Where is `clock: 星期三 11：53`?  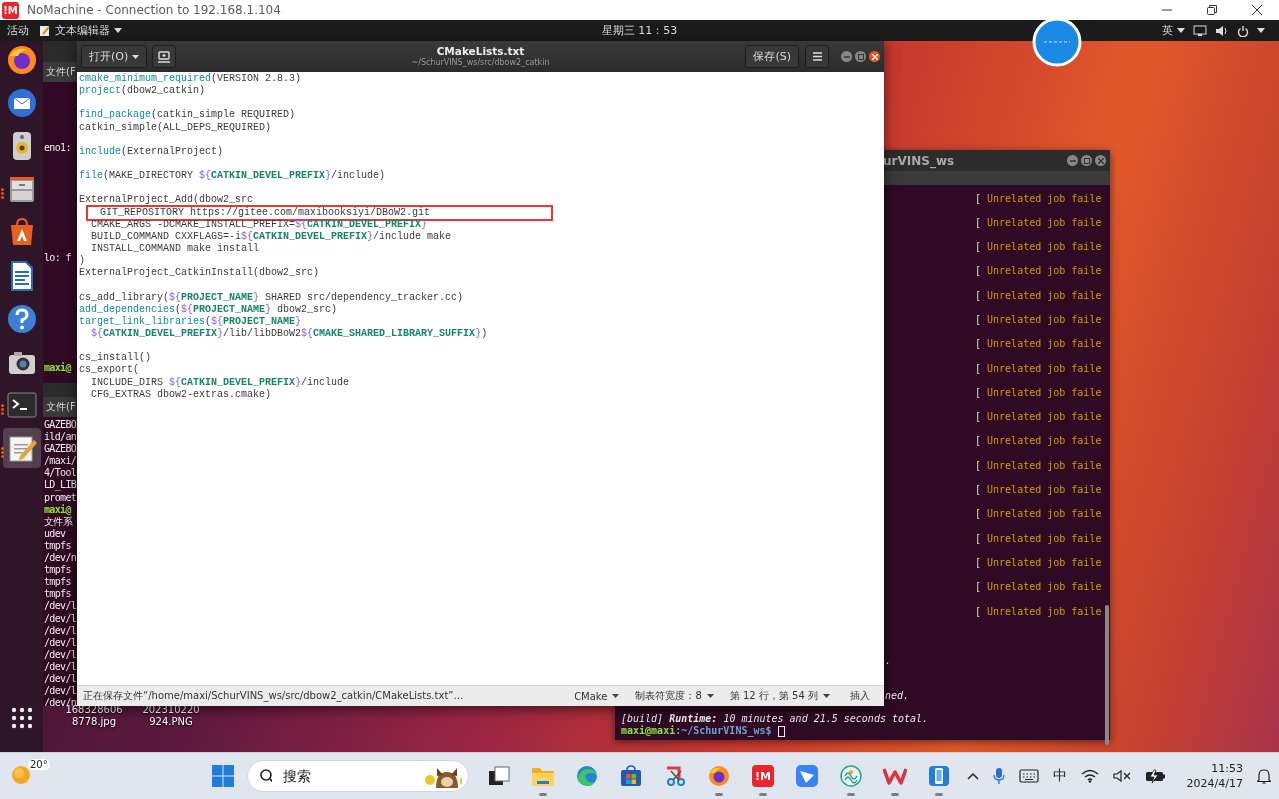 clock: 星期三 11：53 is located at coordinates (639, 30).